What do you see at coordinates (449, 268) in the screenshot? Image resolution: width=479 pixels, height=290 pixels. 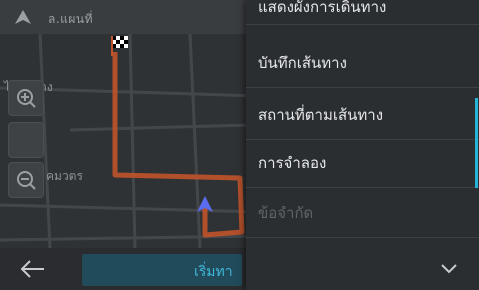 I see `chevron-down-icon` at bounding box center [449, 268].